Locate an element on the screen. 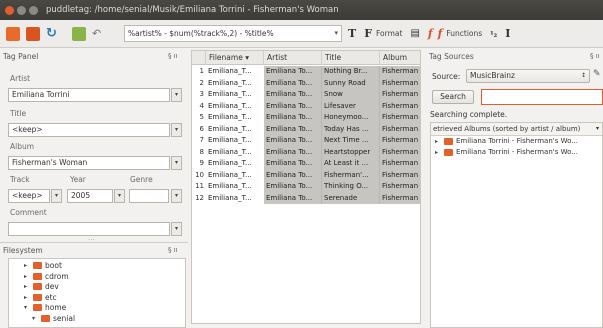 The width and height of the screenshot is (603, 328). cell-n: 11 is located at coordinates (199, 187).